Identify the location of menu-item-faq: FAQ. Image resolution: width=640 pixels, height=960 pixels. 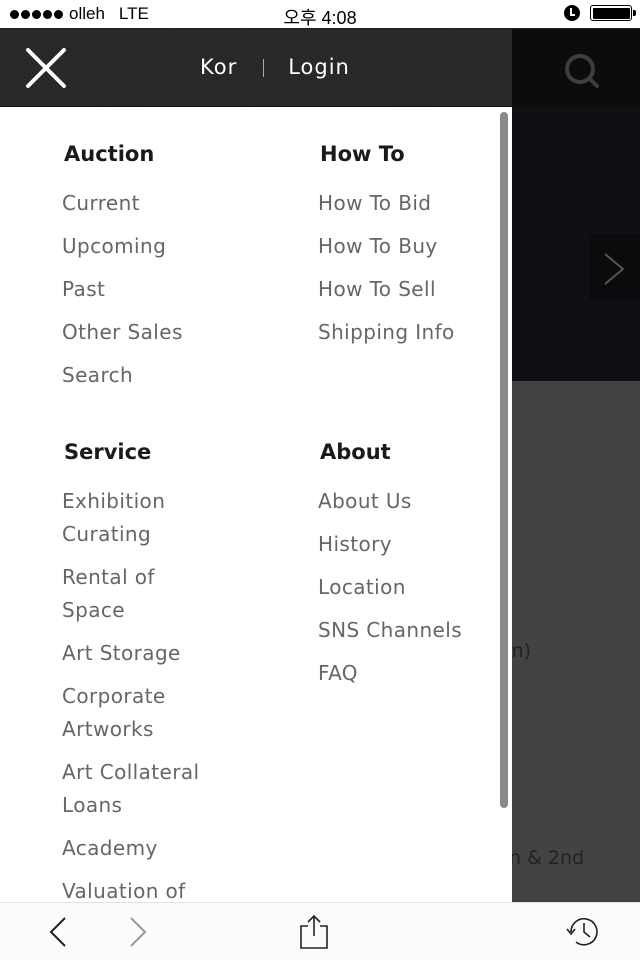
(408, 673).